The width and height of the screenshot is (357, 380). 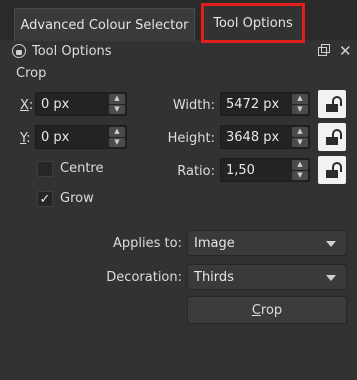 I want to click on tab-advanced-colour-selector: Advanced Colour Selector, so click(x=104, y=24).